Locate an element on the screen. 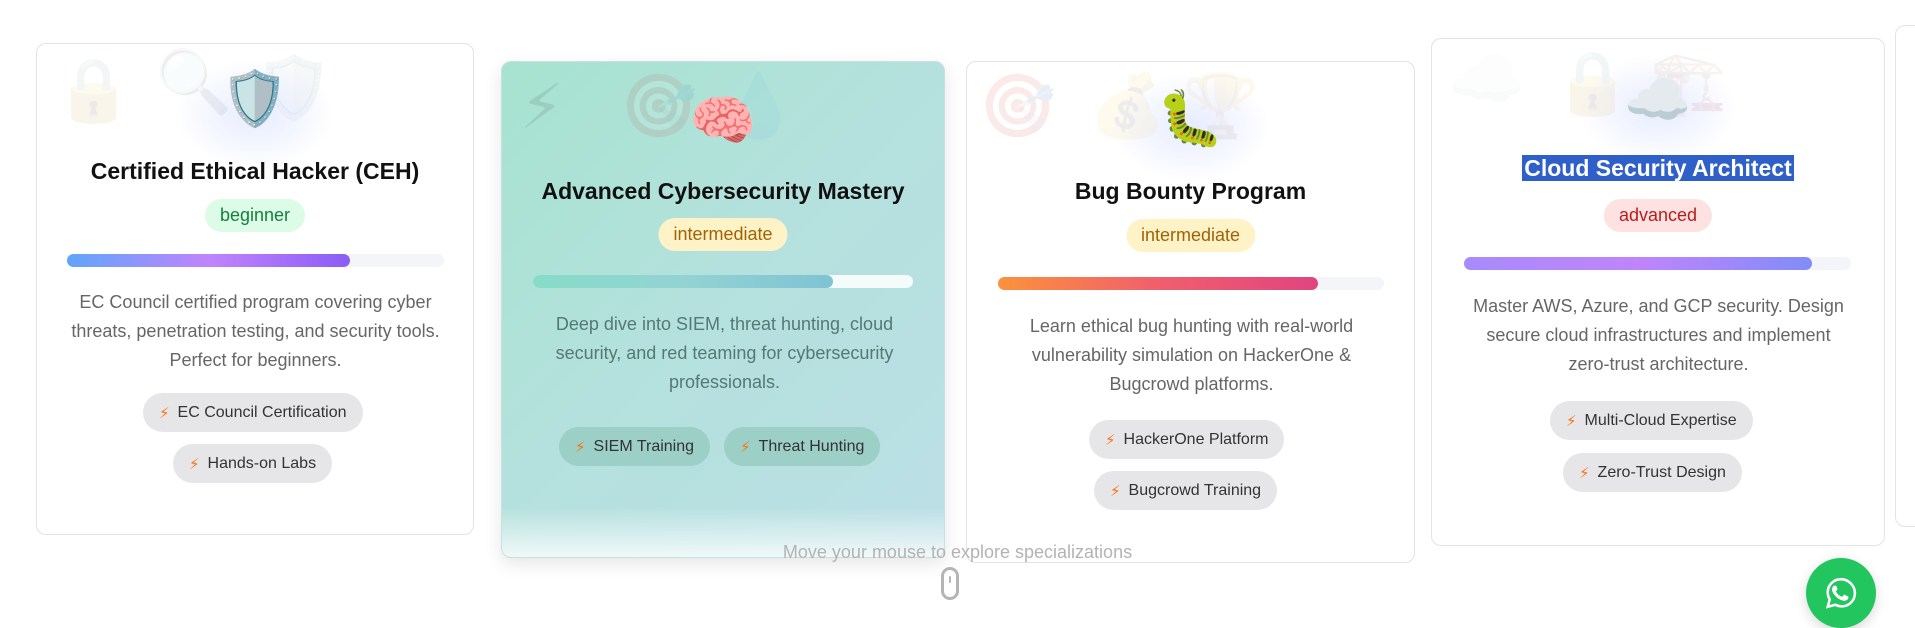  card-title: Cloud Security Architect is located at coordinates (1658, 168).